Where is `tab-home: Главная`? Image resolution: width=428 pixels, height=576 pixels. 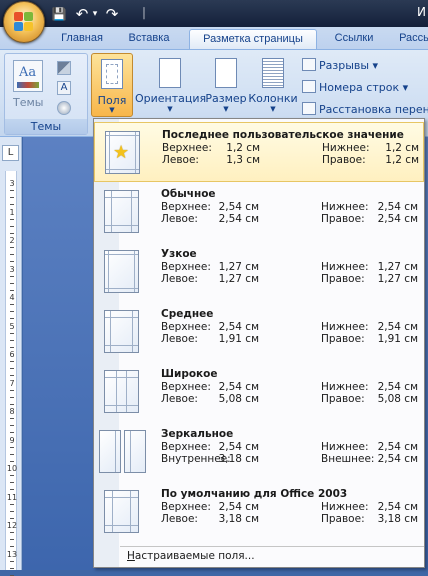 tab-home: Главная is located at coordinates (82, 39).